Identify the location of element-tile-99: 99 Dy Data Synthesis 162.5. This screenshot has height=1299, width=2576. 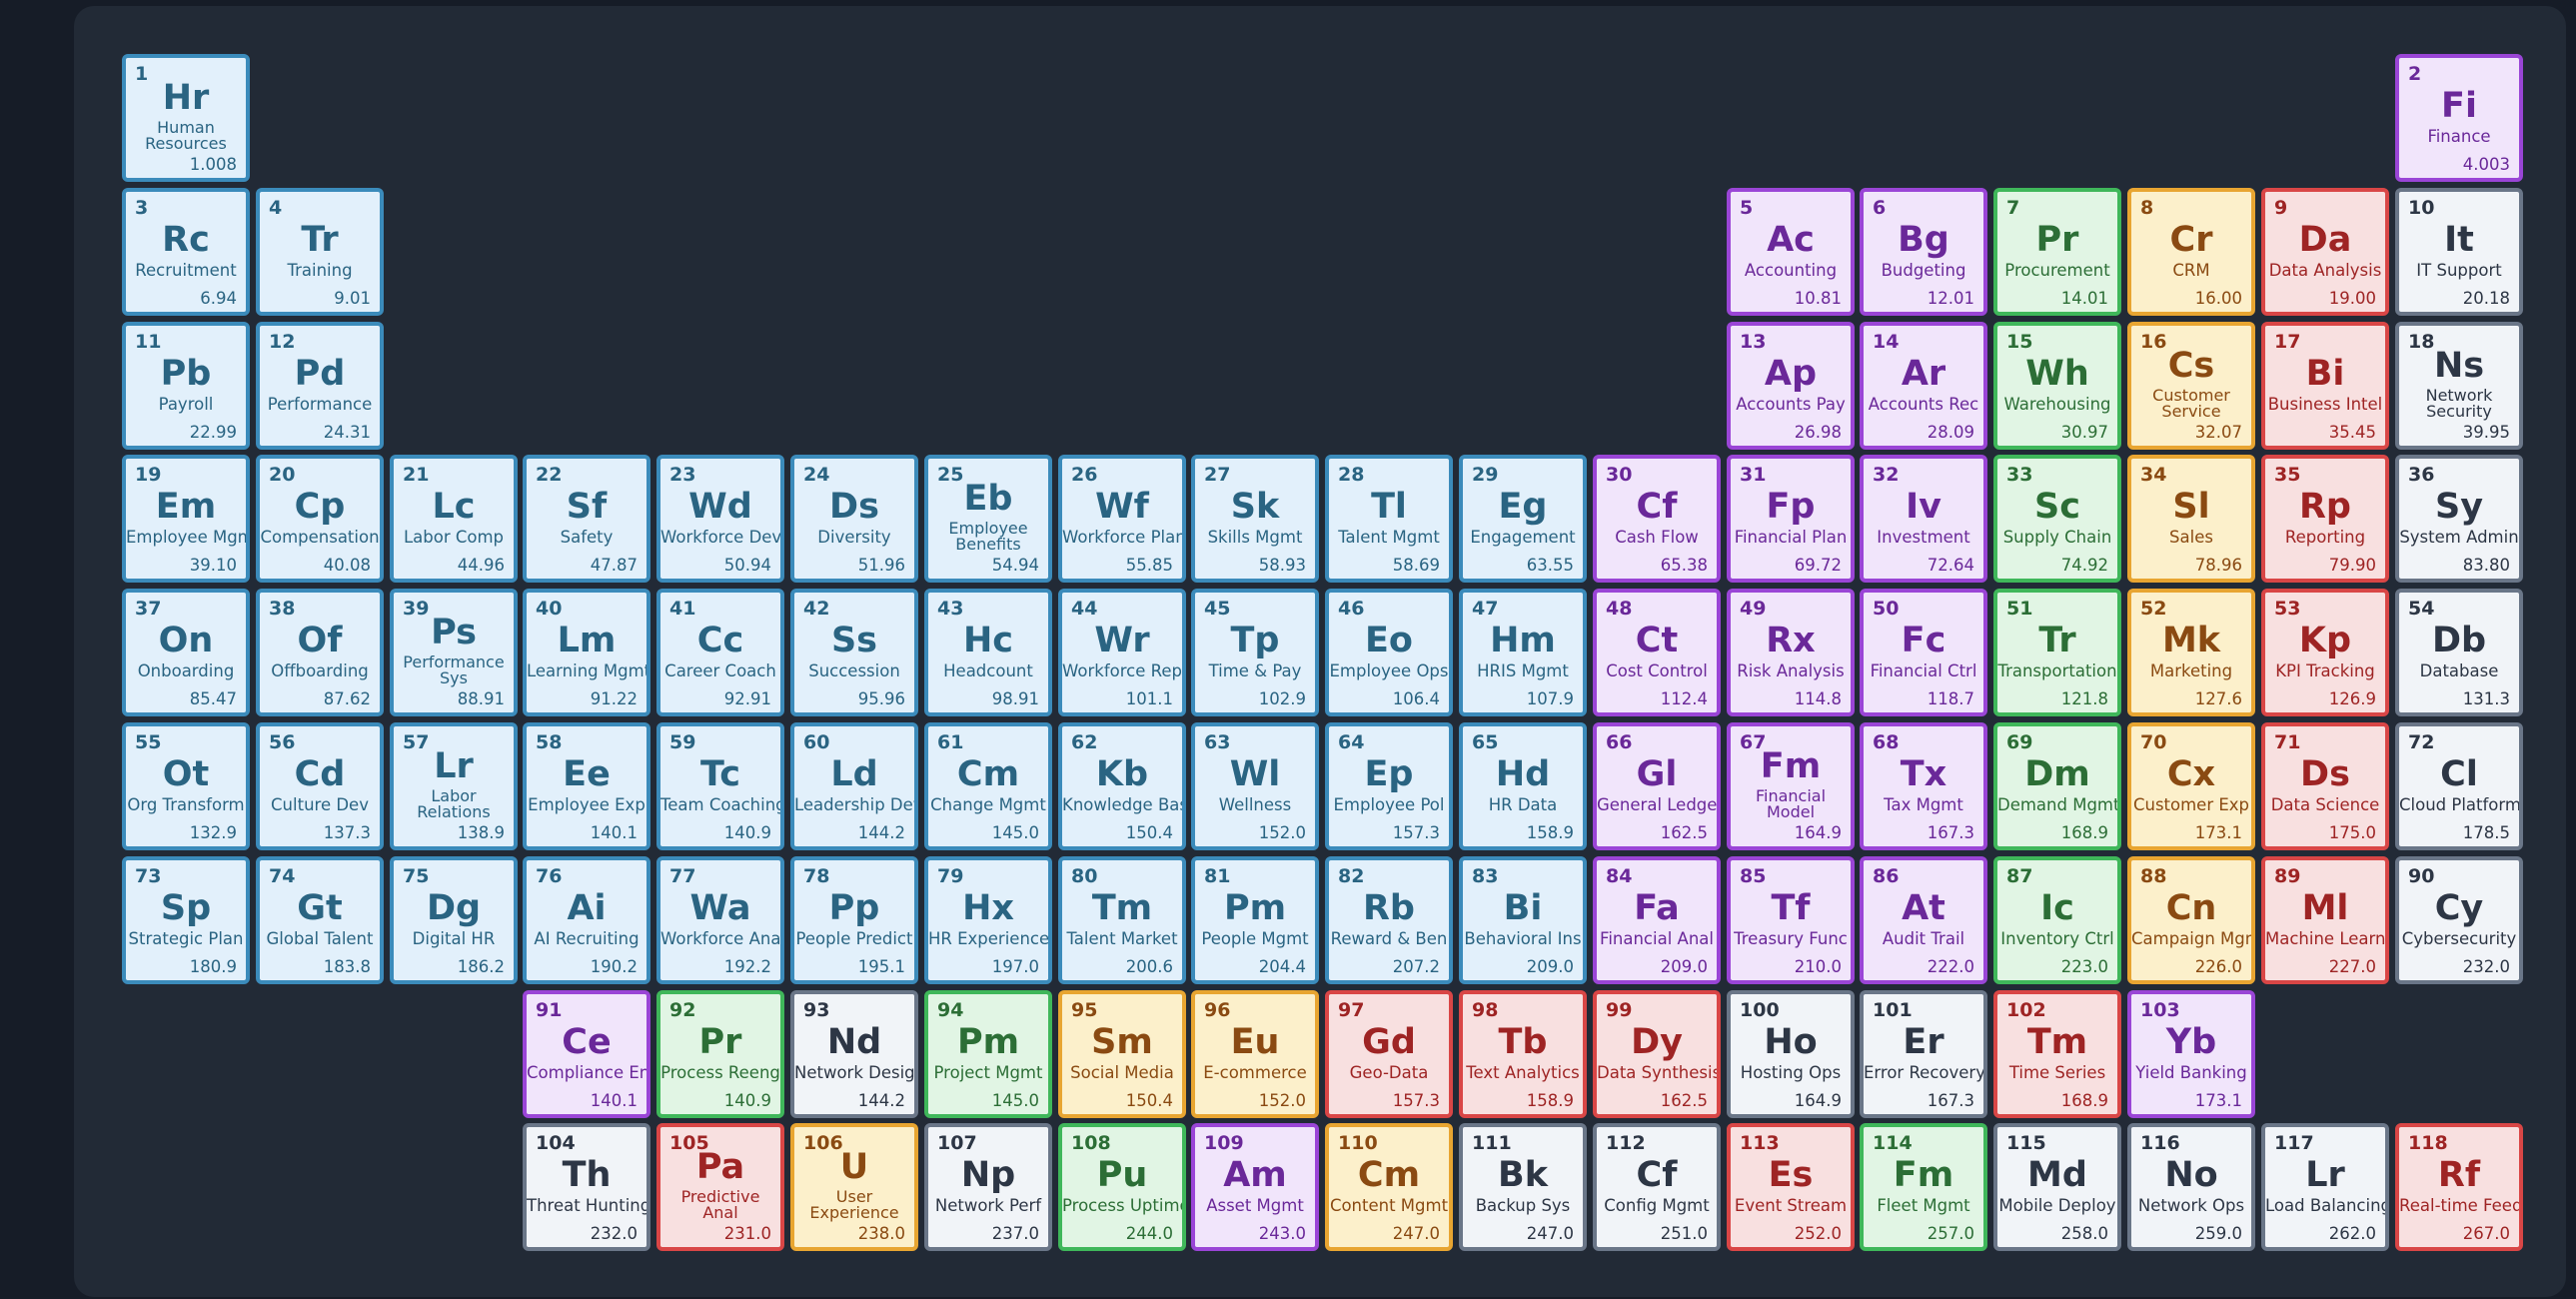
(1657, 1054).